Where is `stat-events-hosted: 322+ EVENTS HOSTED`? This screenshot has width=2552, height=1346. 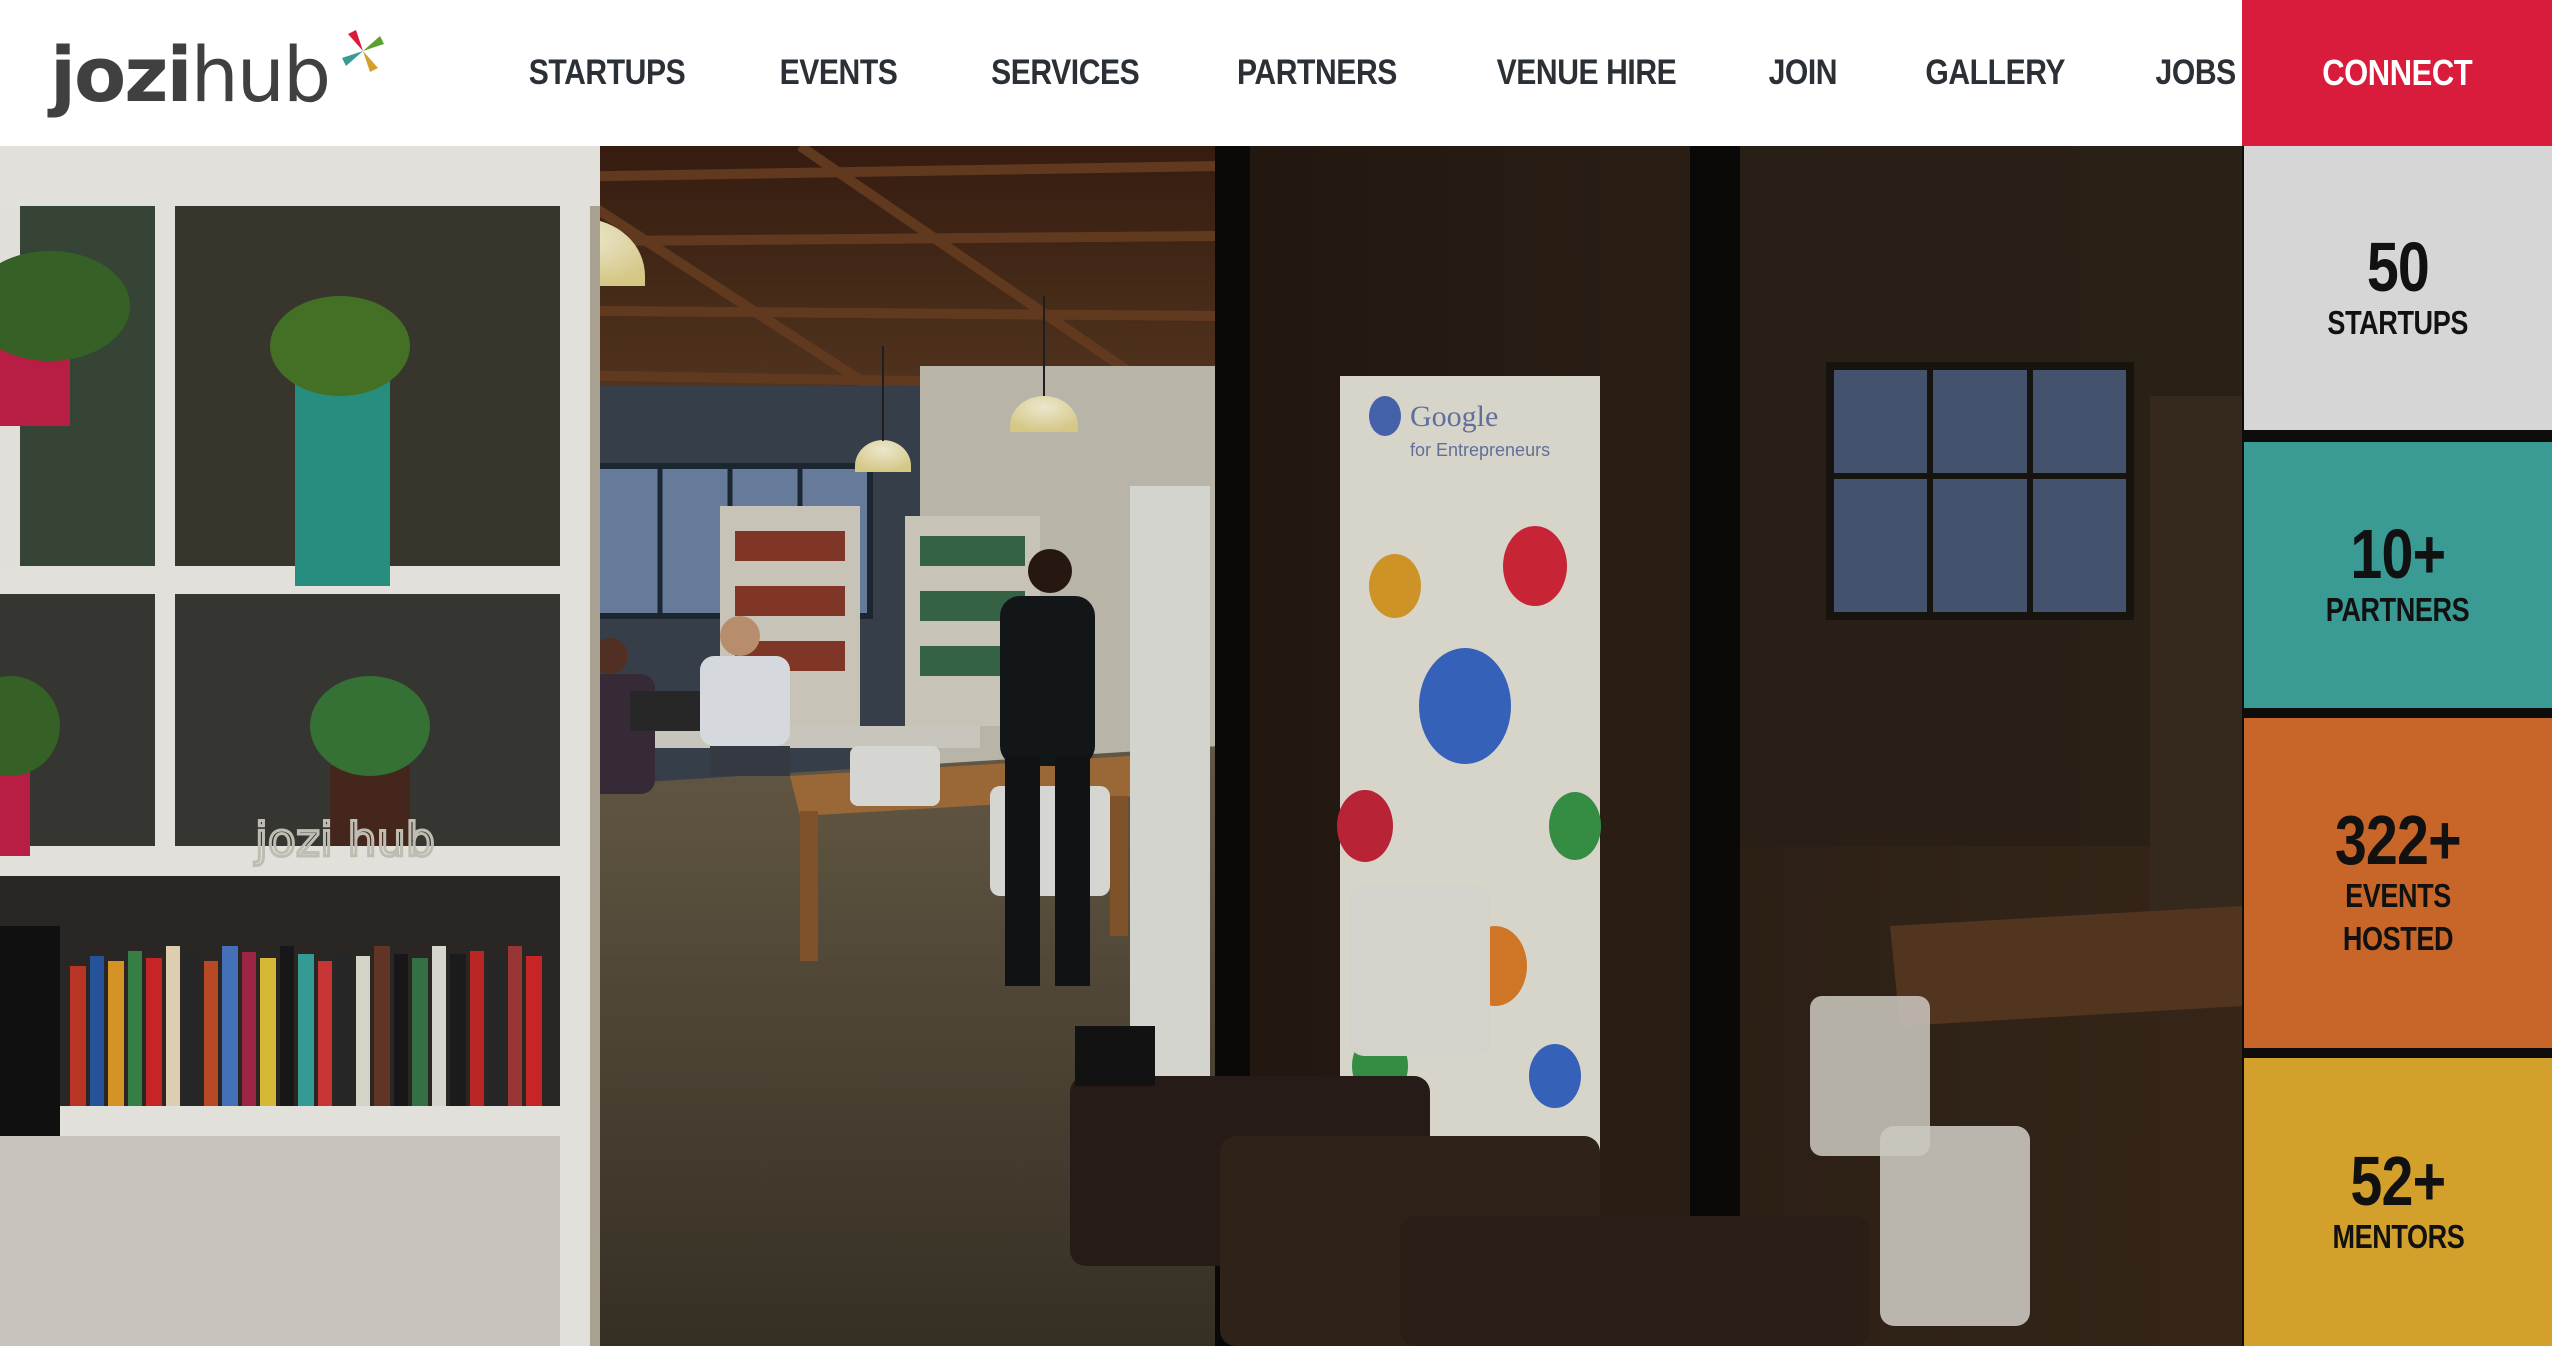 stat-events-hosted: 322+ EVENTS HOSTED is located at coordinates (2398, 883).